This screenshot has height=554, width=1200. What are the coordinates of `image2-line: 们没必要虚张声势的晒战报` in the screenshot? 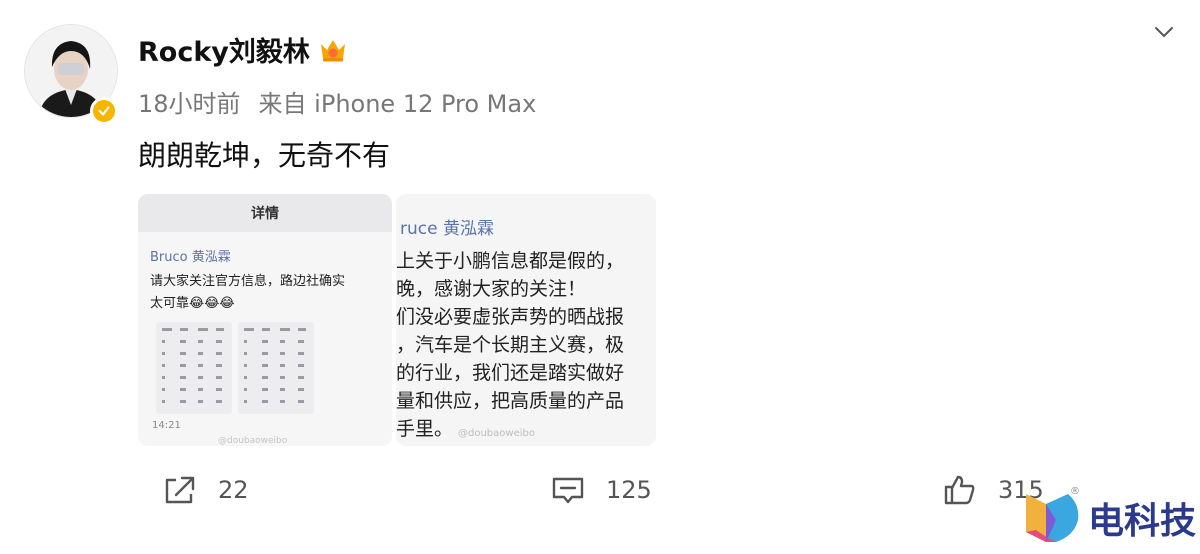 It's located at (510, 317).